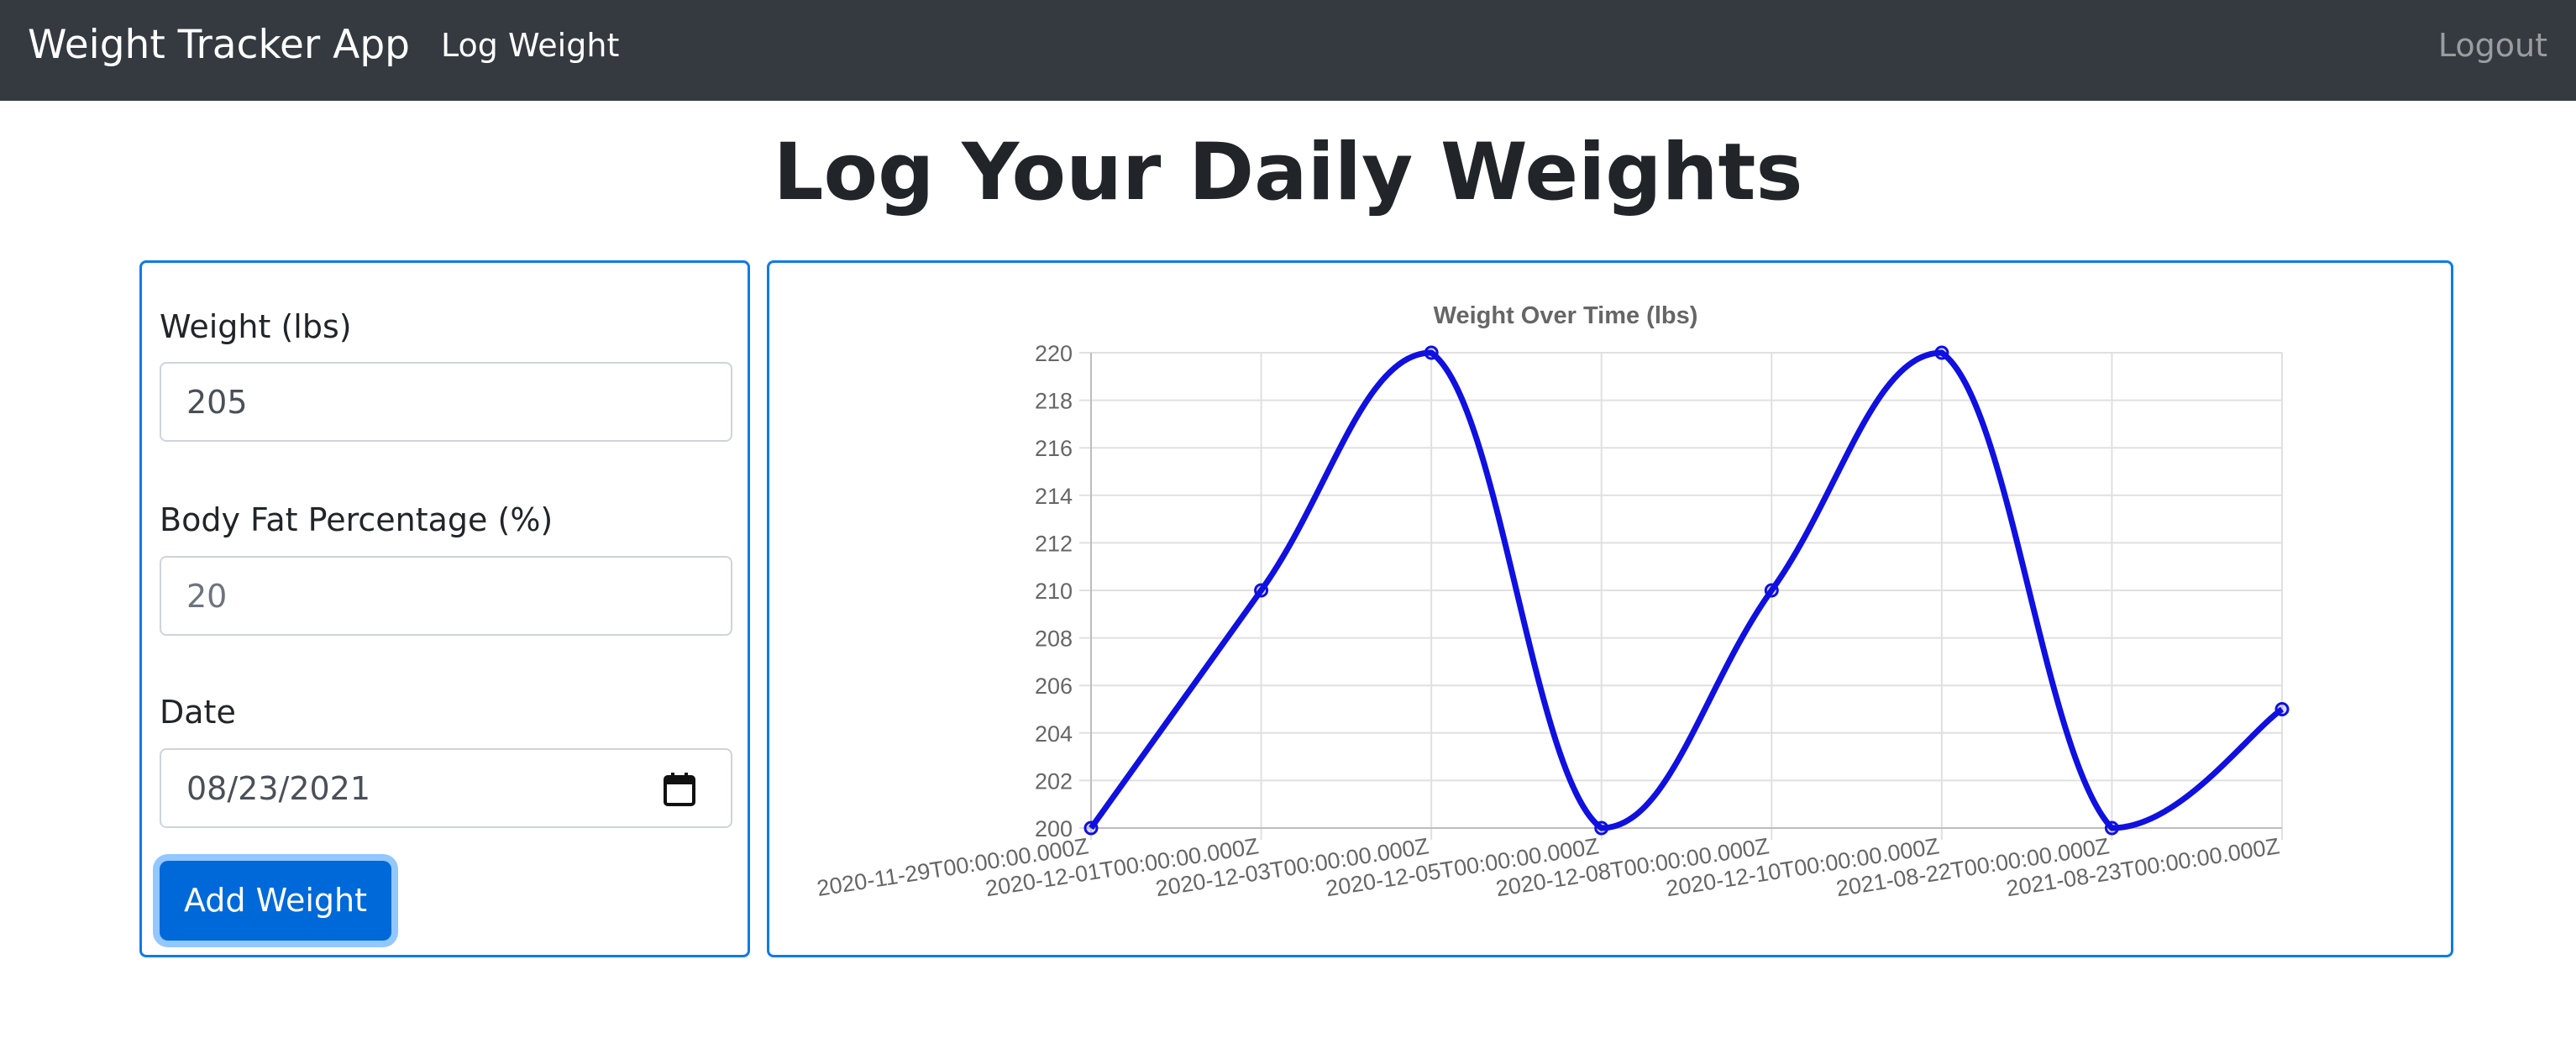 The height and width of the screenshot is (1038, 2576). What do you see at coordinates (1054, 448) in the screenshot?
I see `y-tick-label: 216` at bounding box center [1054, 448].